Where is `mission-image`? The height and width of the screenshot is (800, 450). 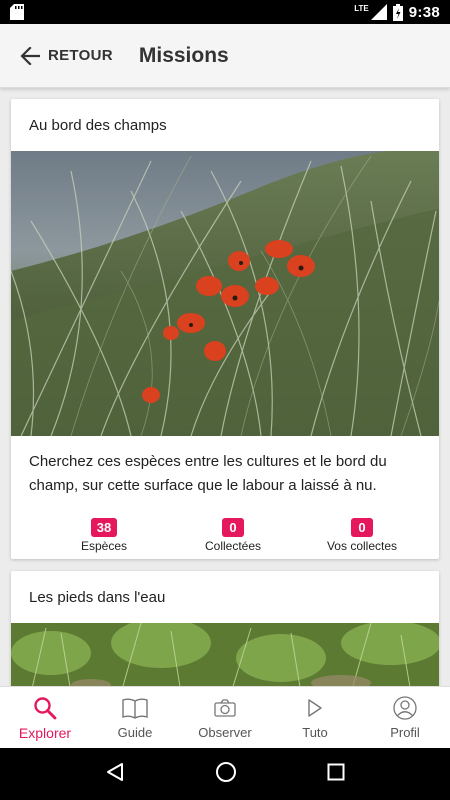 mission-image is located at coordinates (225, 654).